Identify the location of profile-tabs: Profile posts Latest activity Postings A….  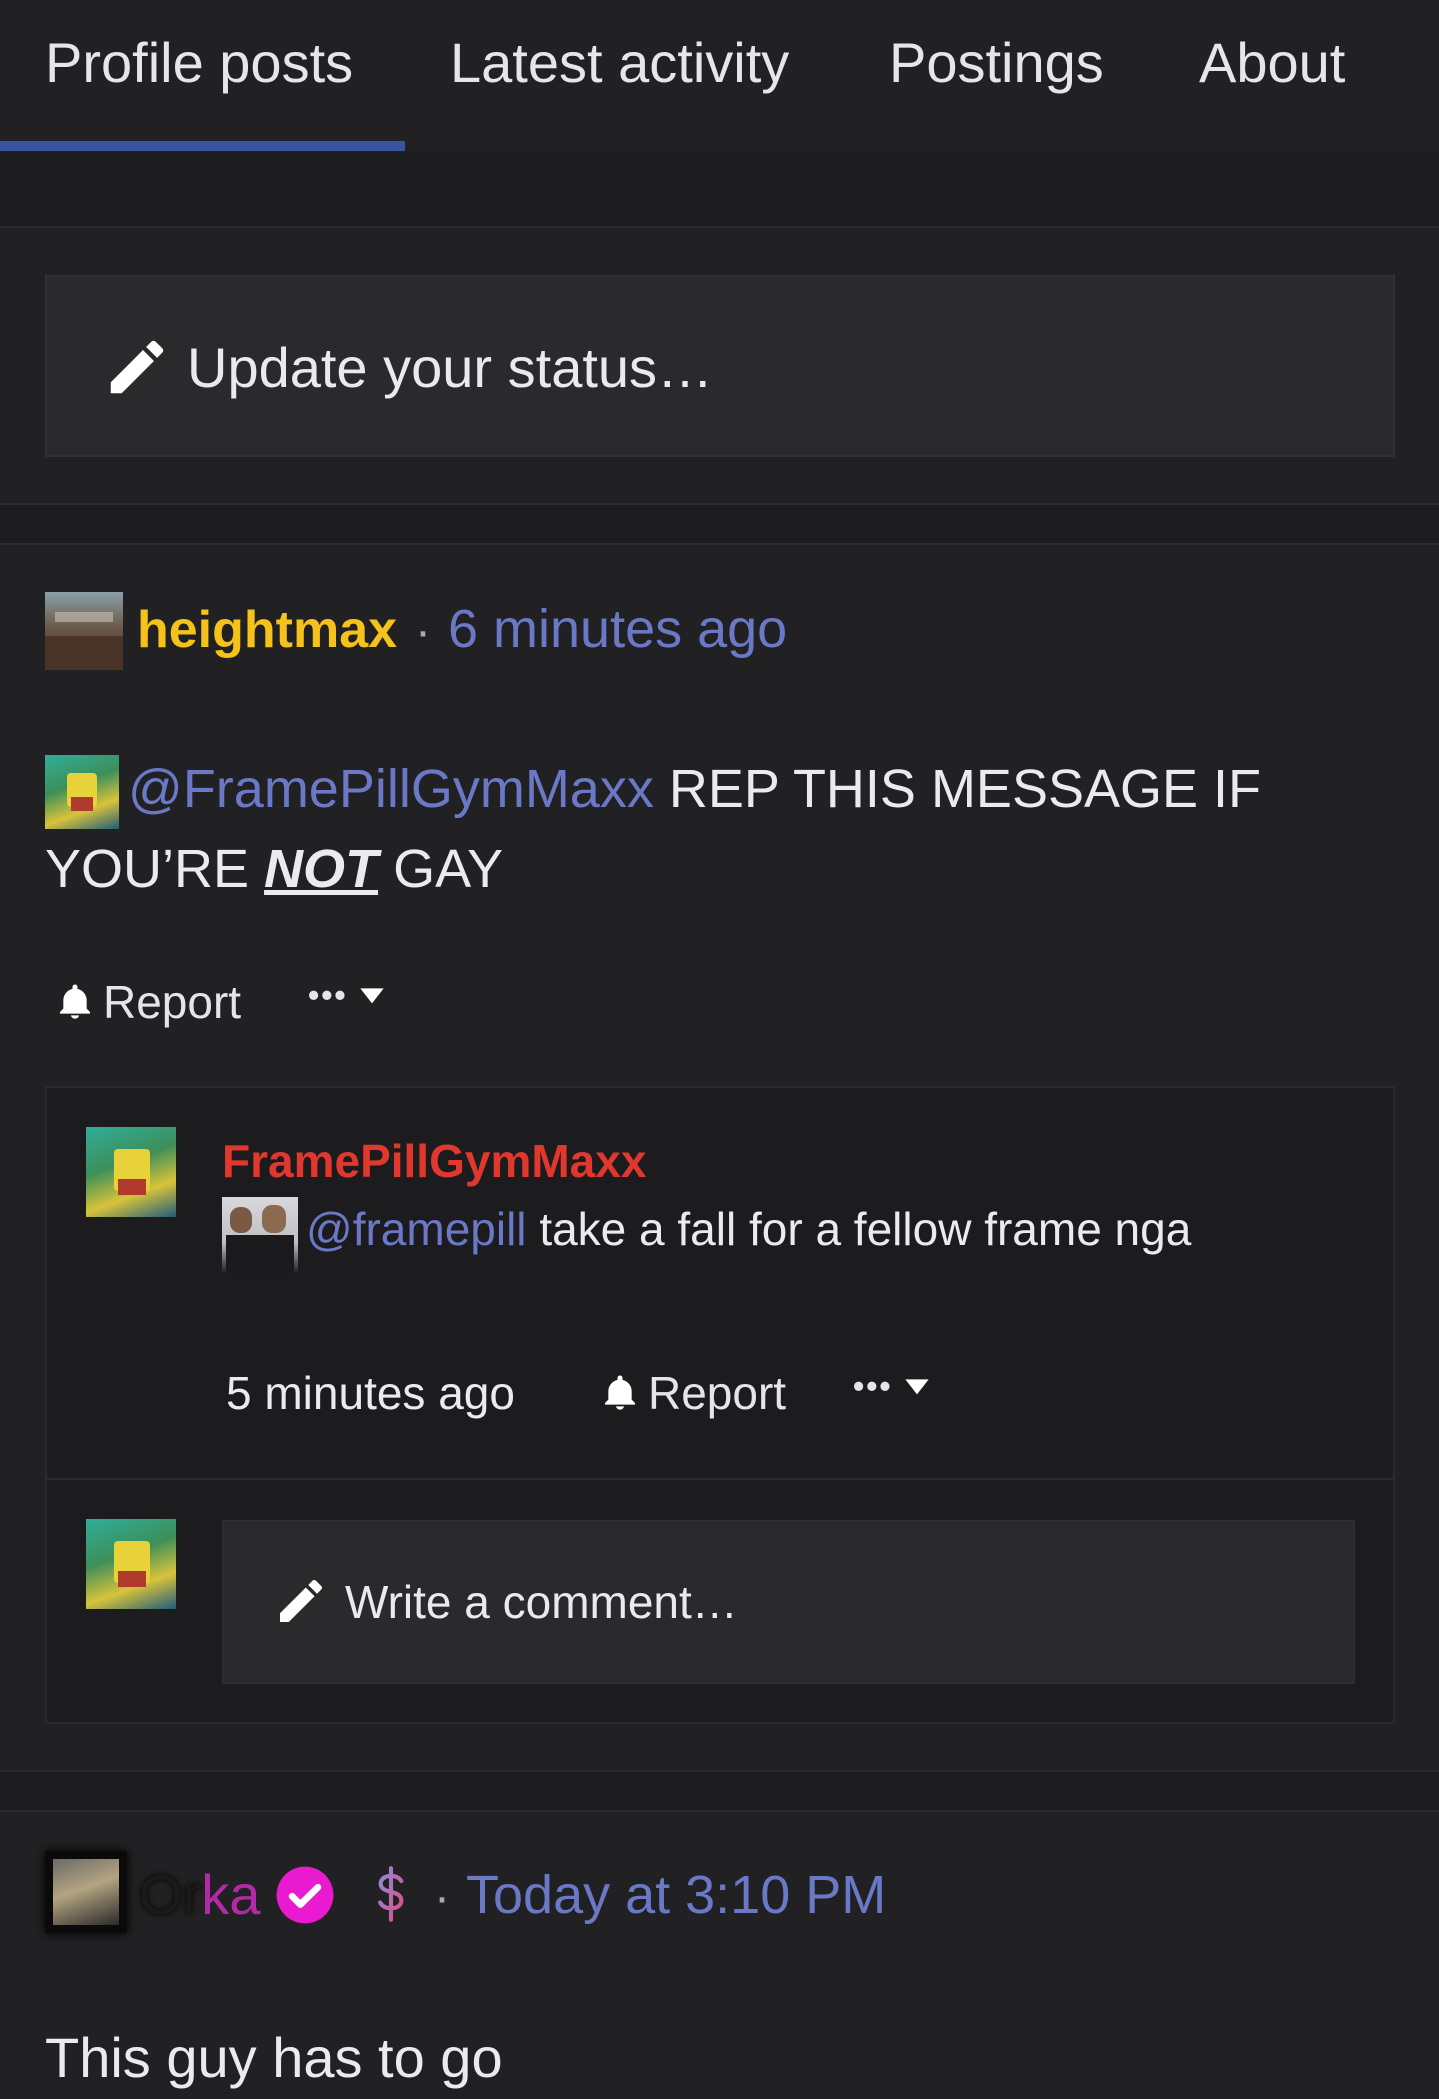
(719, 76).